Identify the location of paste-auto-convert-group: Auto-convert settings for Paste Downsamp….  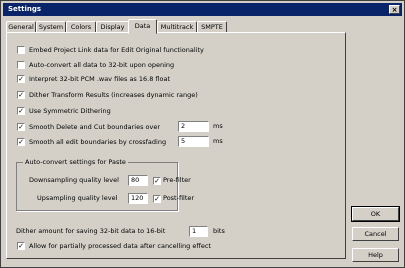
(105, 184).